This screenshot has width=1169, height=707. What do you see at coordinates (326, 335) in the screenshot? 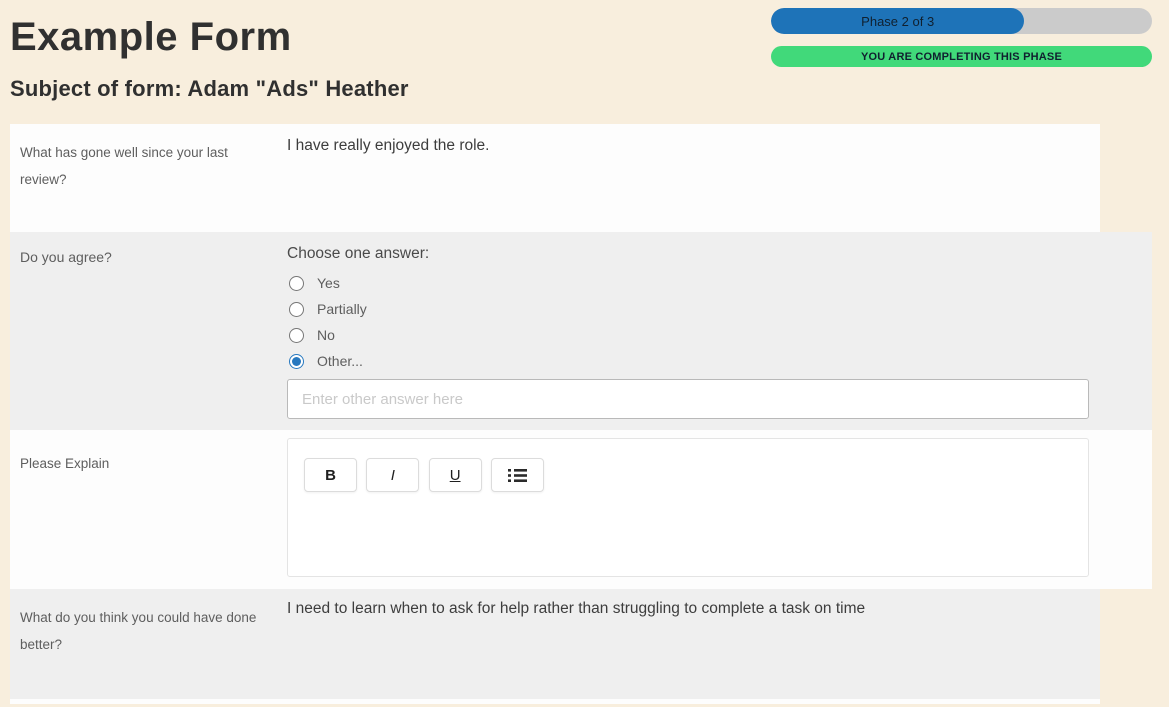
I see `radio-option-label: No` at bounding box center [326, 335].